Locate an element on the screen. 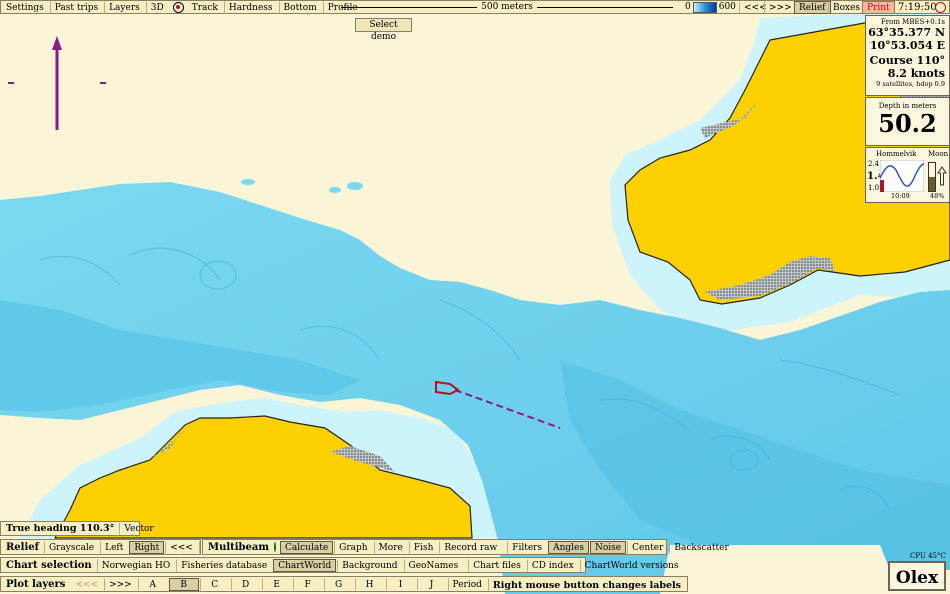 Image resolution: width=950 pixels, height=594 pixels. chart-files-button: Chart files is located at coordinates (497, 565).